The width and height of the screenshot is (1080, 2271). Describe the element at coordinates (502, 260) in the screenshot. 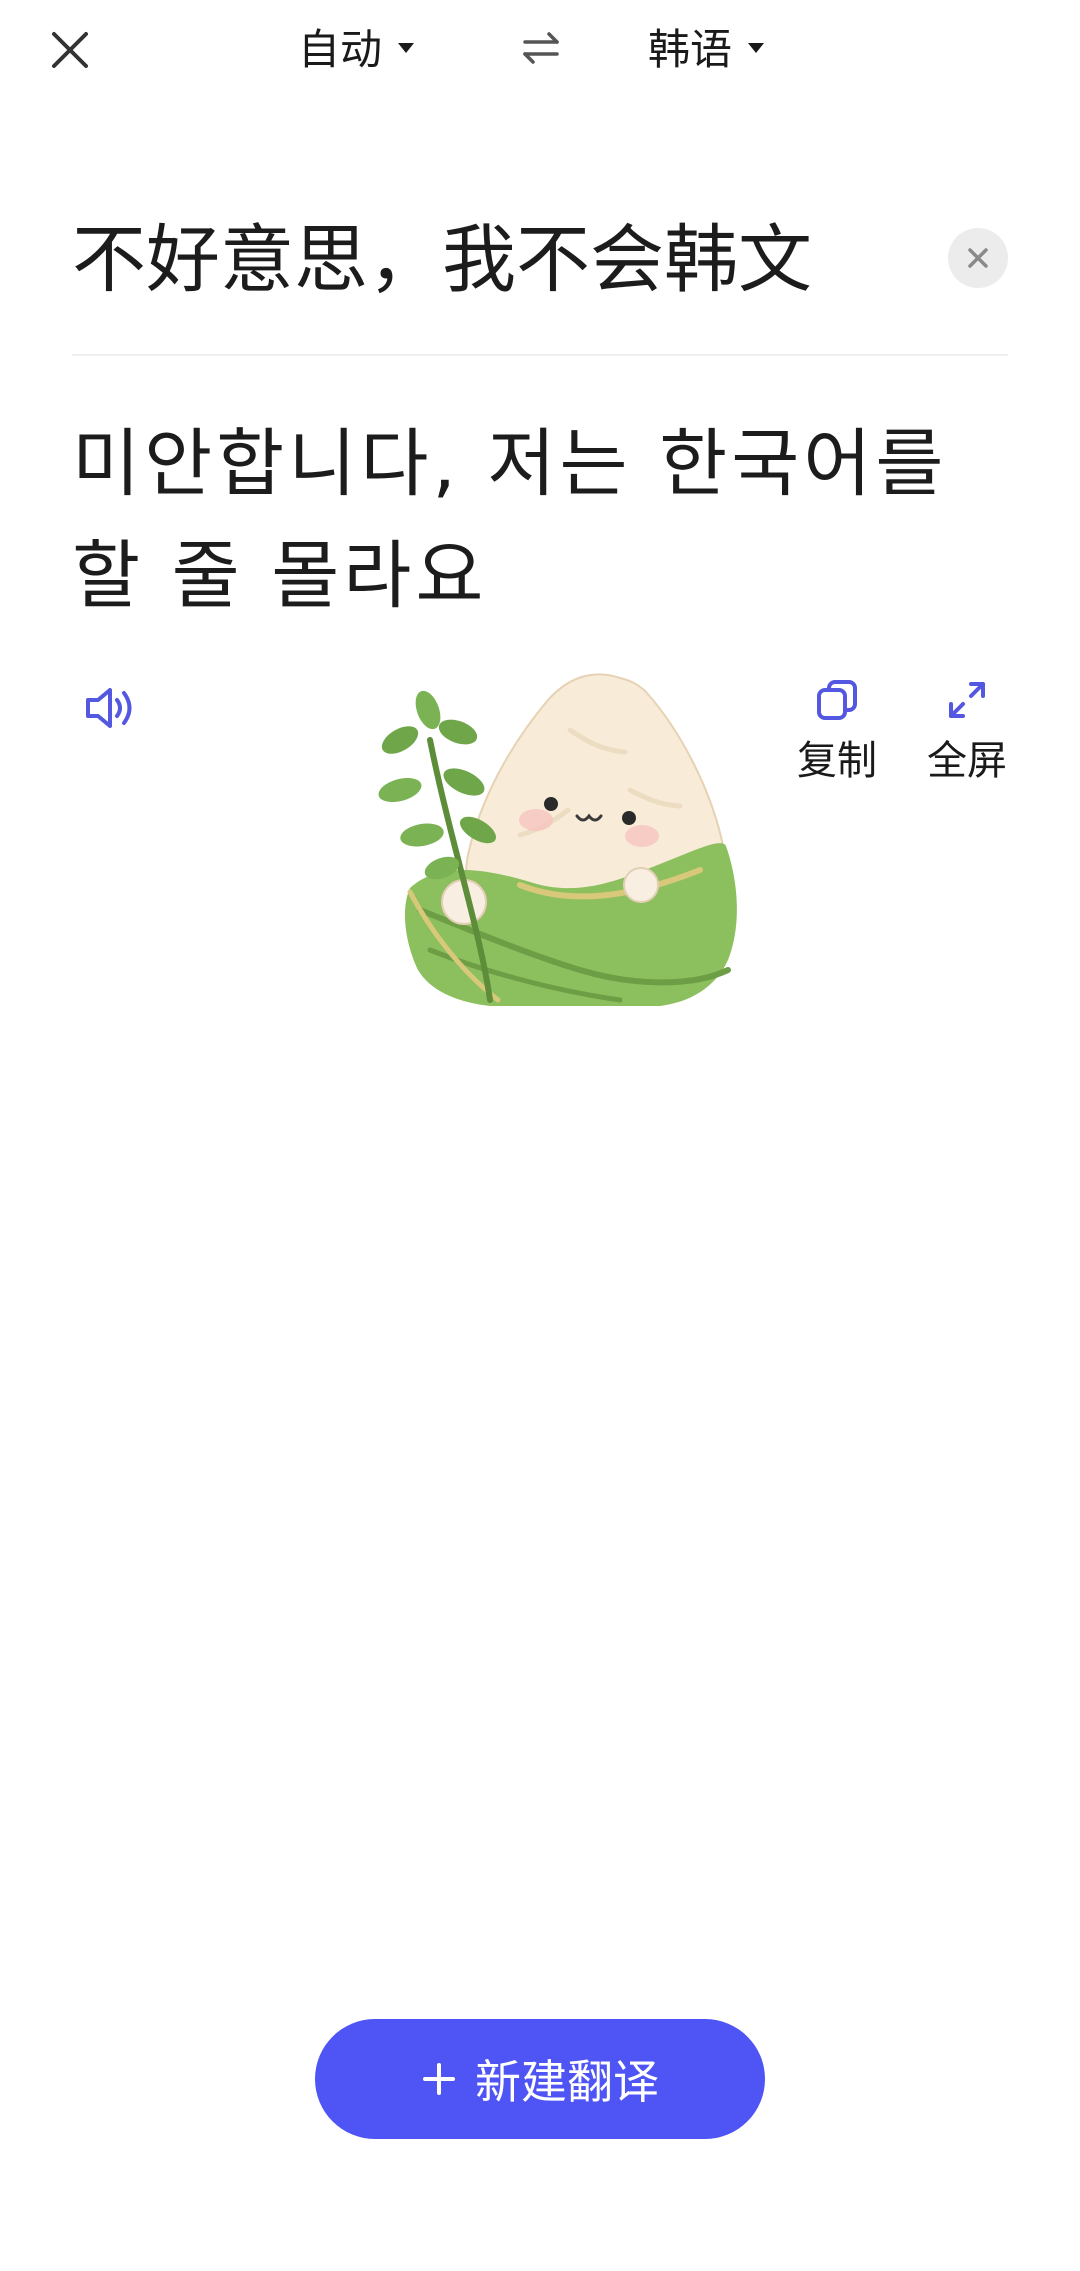

I see `source-text: 不好意思，我不会韩文` at that location.